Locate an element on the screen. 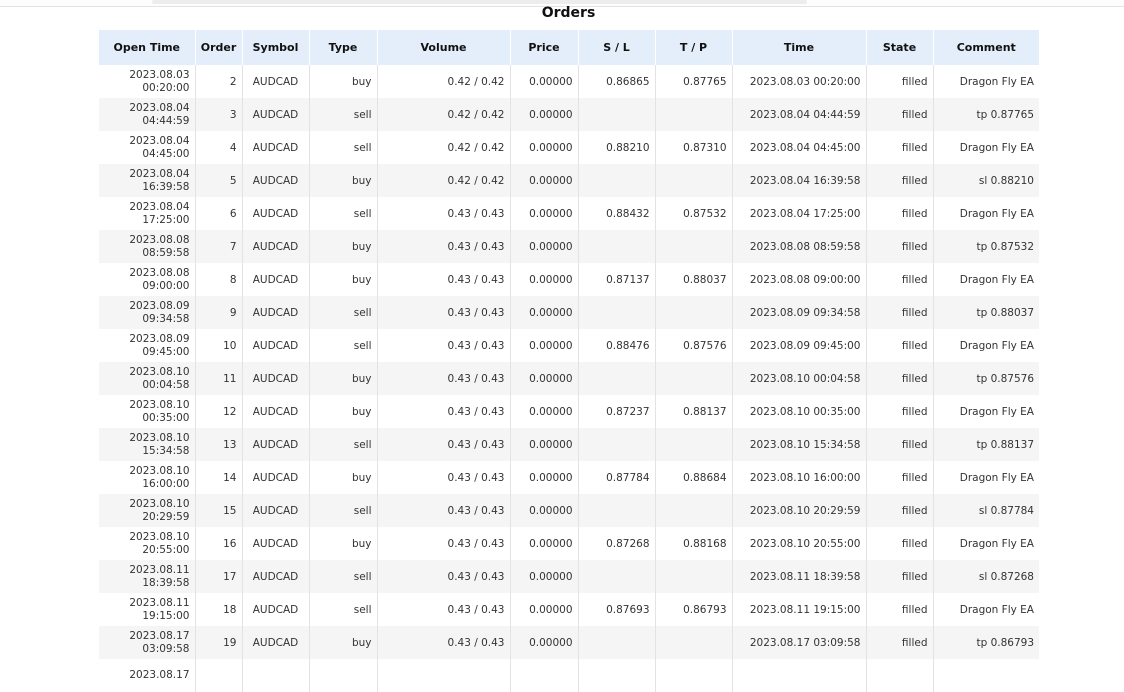 Image resolution: width=1124 pixels, height=692 pixels. column-header-type: Type is located at coordinates (342, 47).